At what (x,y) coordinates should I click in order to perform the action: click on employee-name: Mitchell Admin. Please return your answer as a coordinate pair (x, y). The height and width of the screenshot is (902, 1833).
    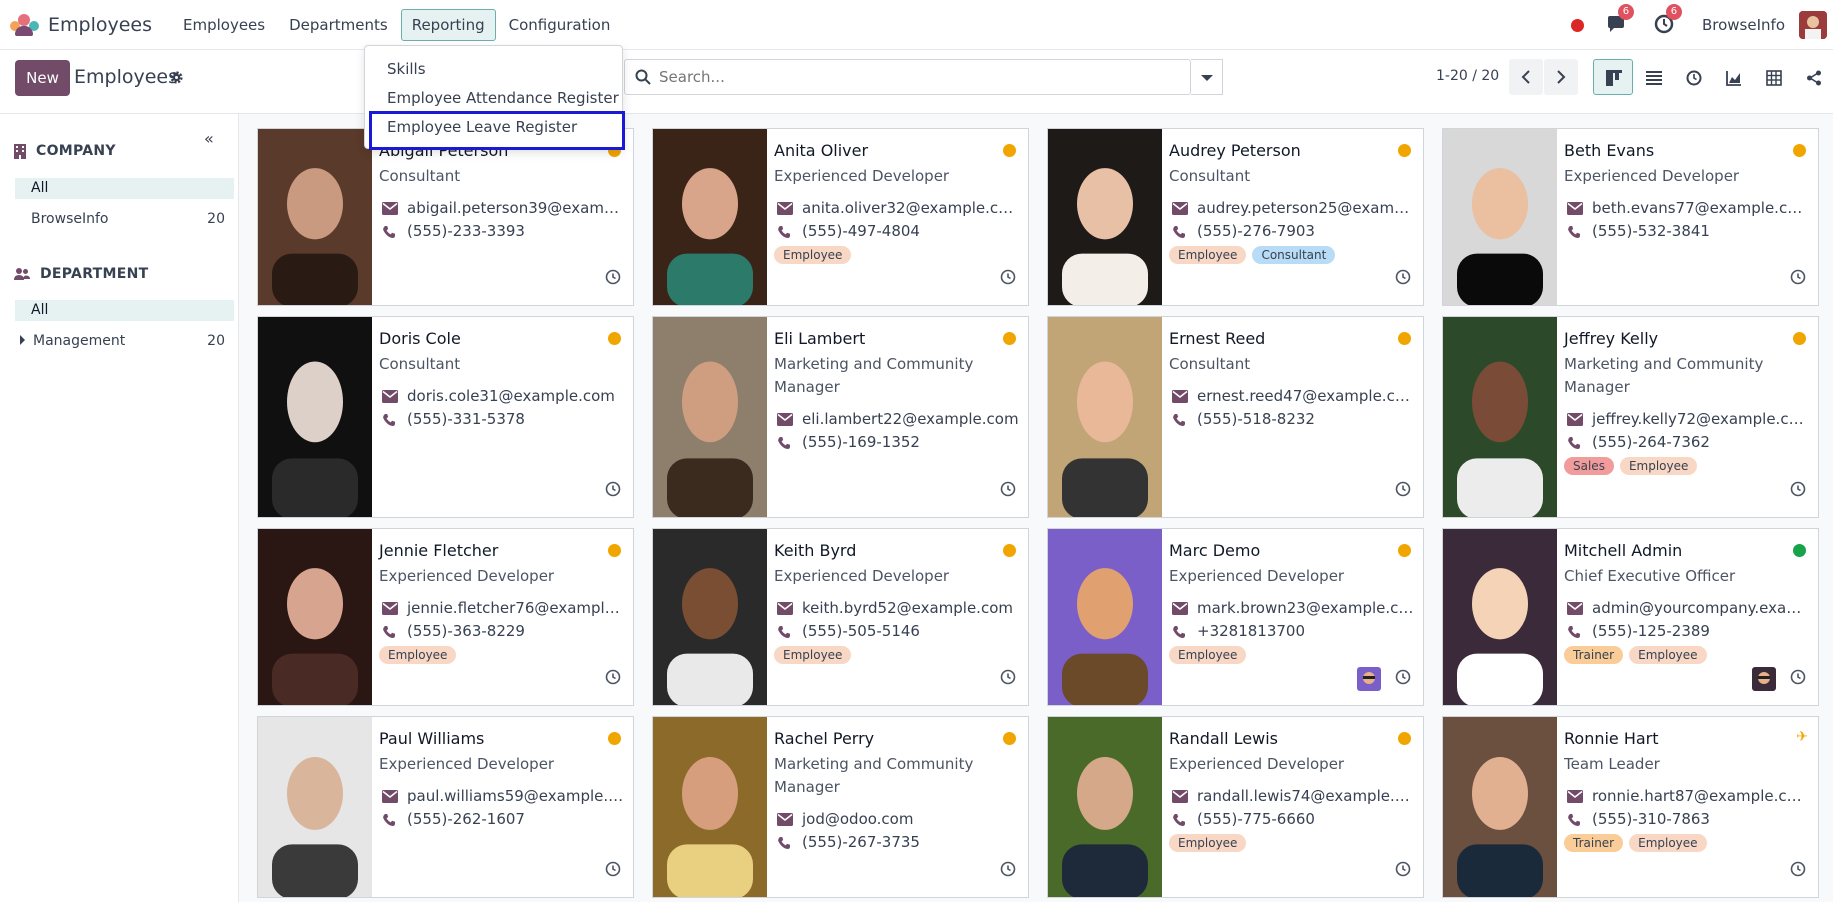
    Looking at the image, I should click on (1623, 550).